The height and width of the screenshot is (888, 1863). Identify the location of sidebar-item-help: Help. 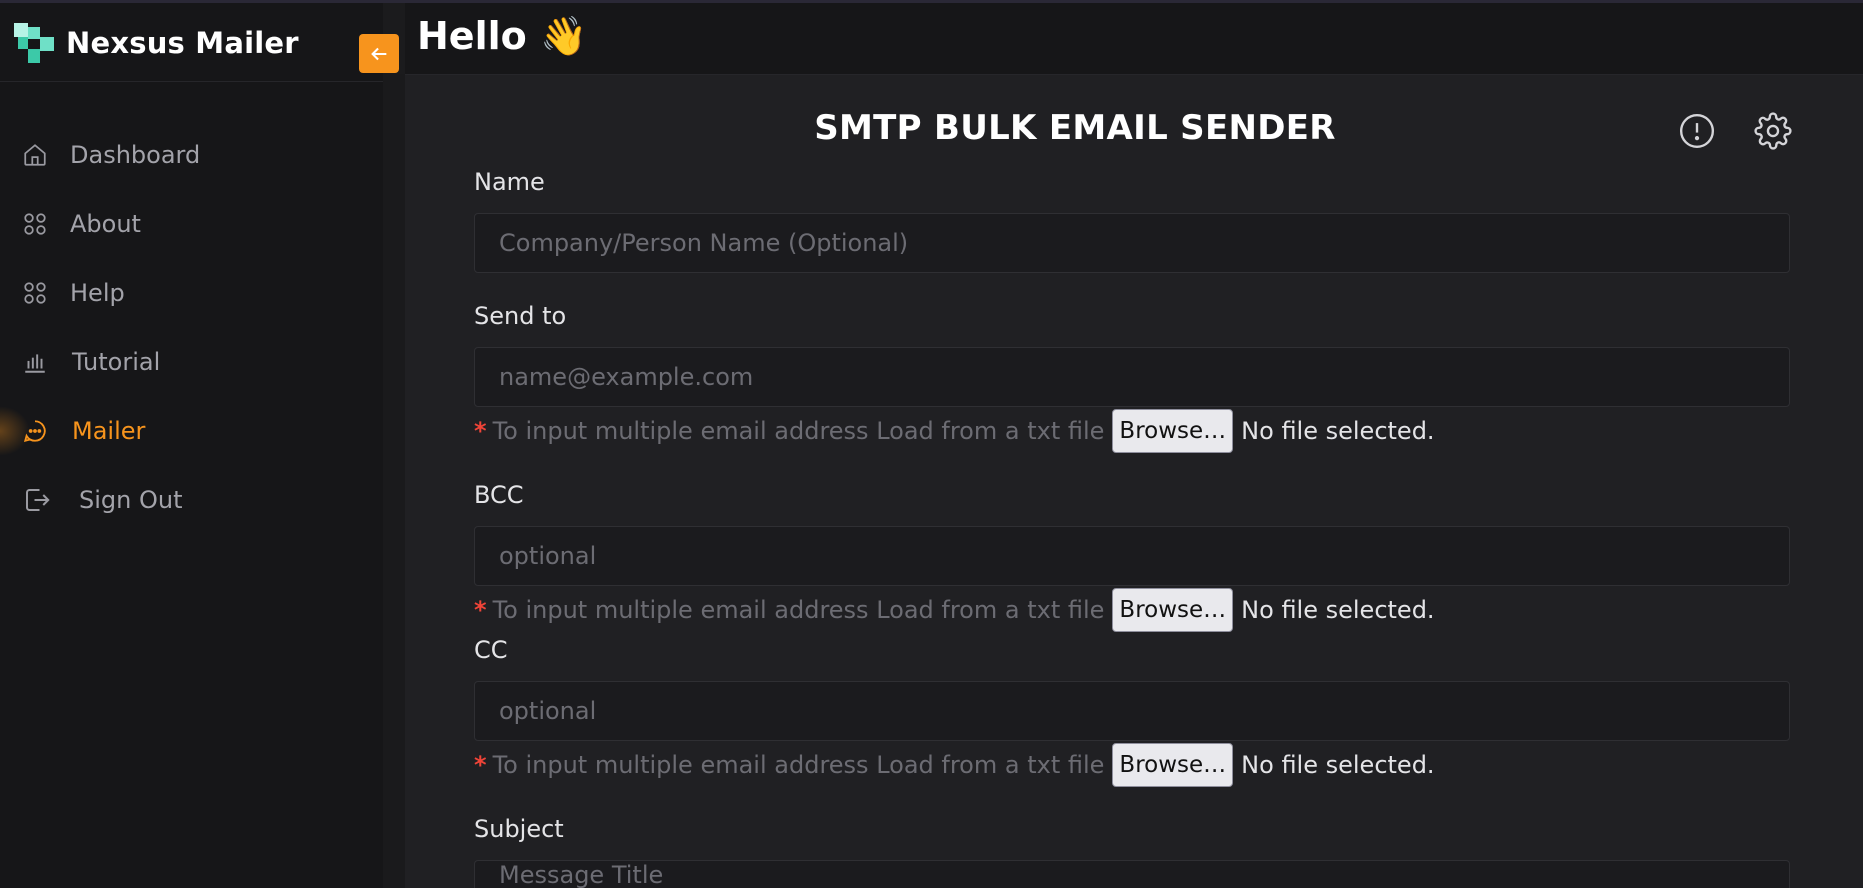
(191, 292).